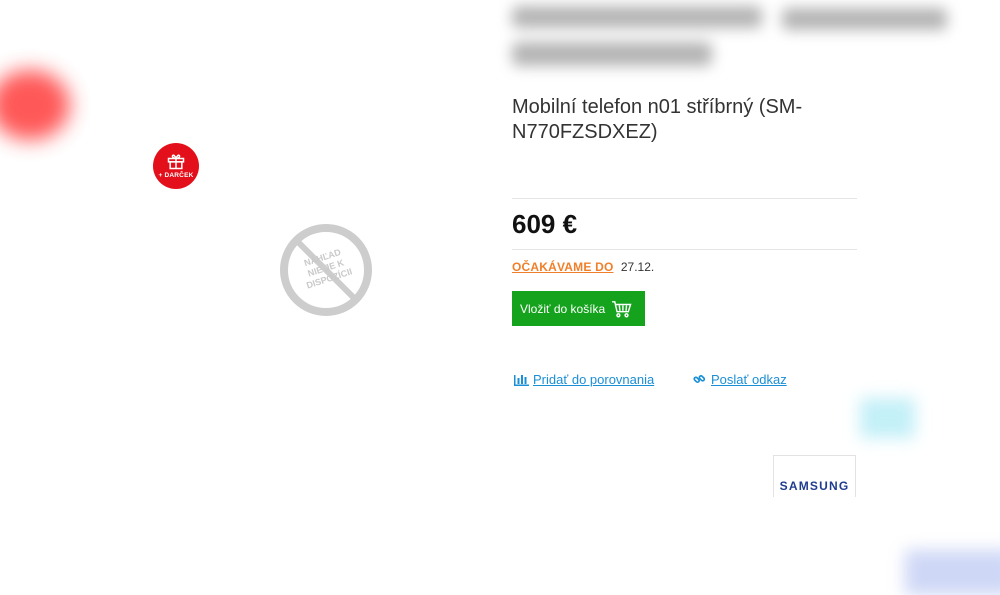 The image size is (1000, 595). I want to click on brand-logo-text: SAMSUNG, so click(815, 486).